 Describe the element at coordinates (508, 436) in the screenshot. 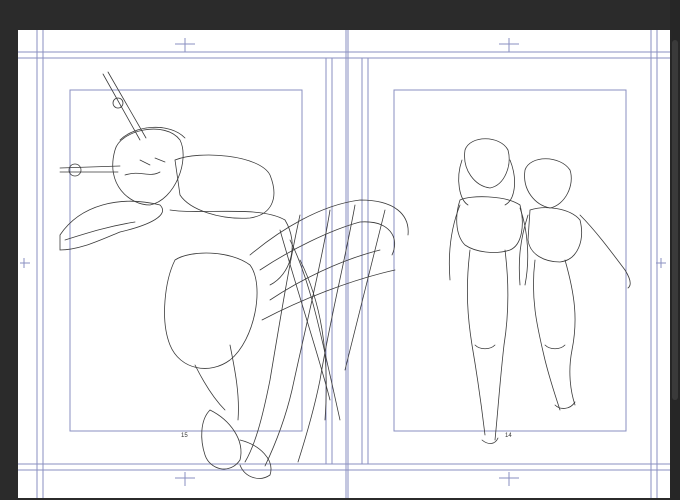

I see `right-page-number: 14` at that location.